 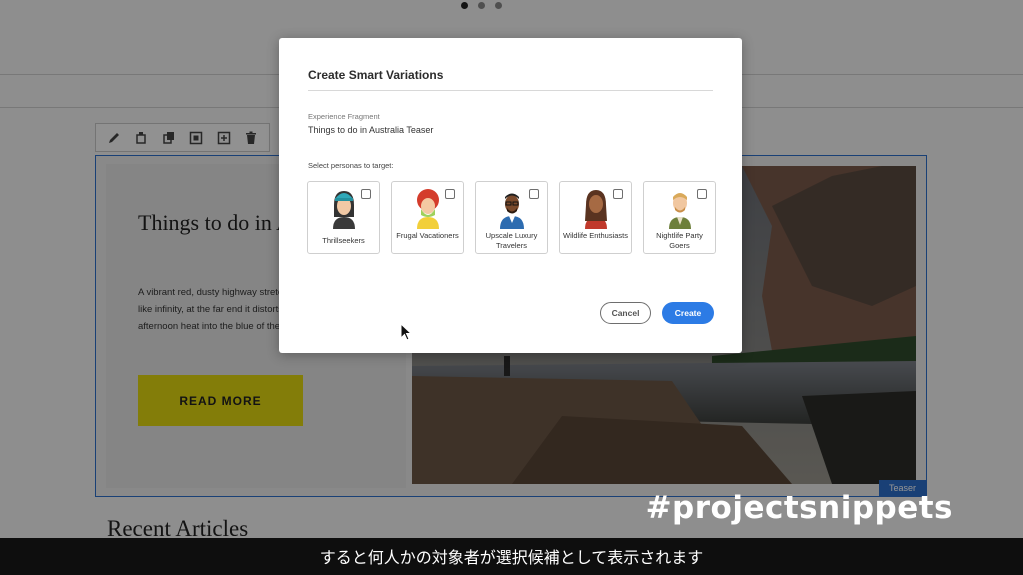 What do you see at coordinates (799, 508) in the screenshot?
I see `brand-watermark: #projectsnippets` at bounding box center [799, 508].